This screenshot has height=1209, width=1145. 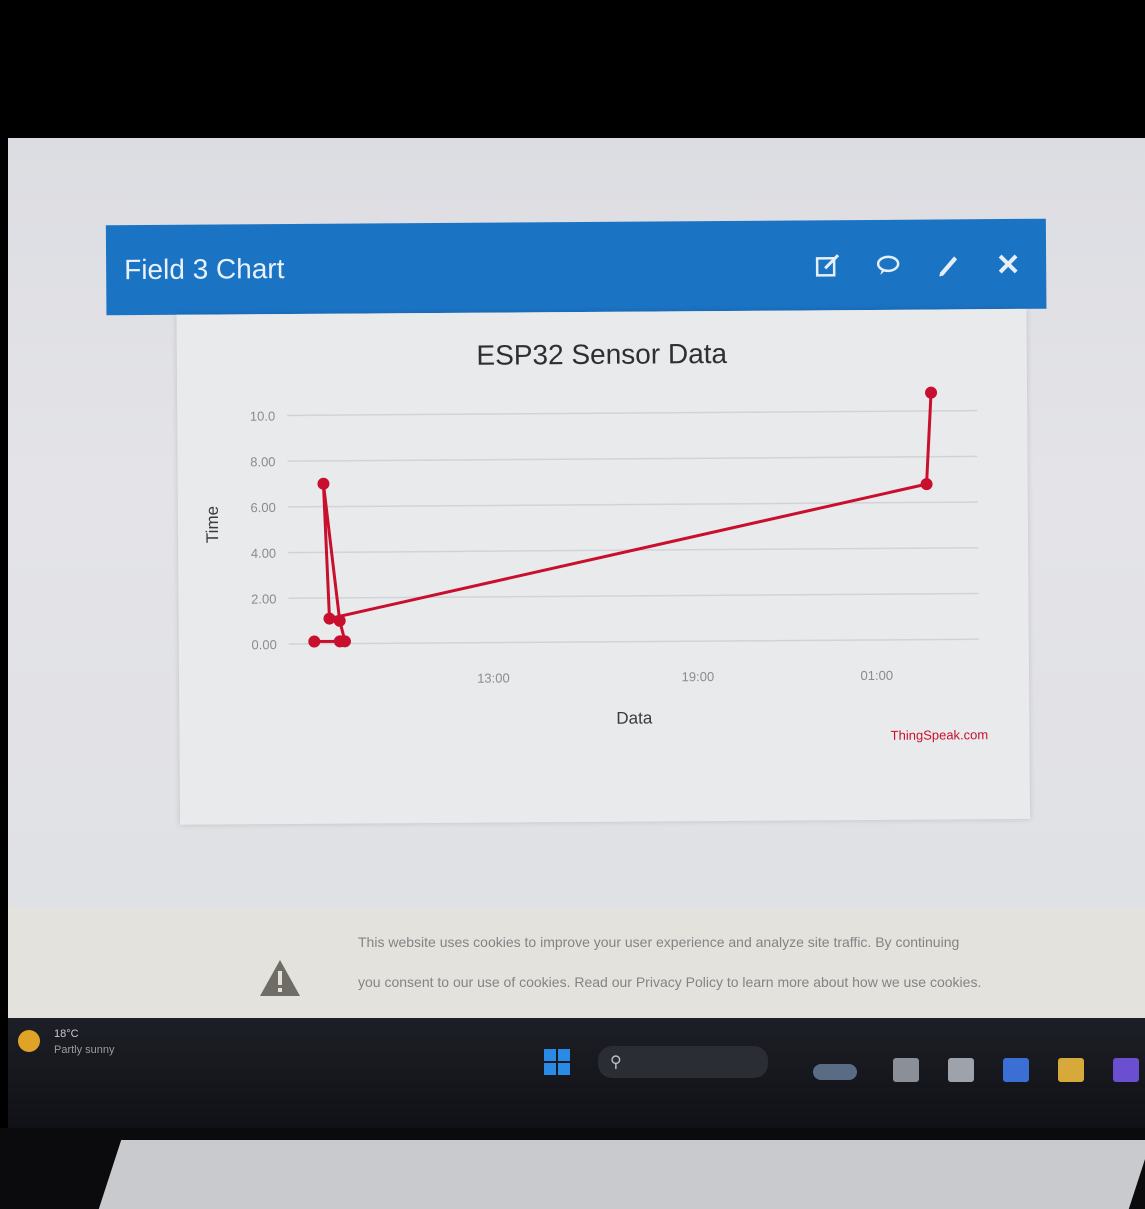 I want to click on comment-icon, so click(x=888, y=265).